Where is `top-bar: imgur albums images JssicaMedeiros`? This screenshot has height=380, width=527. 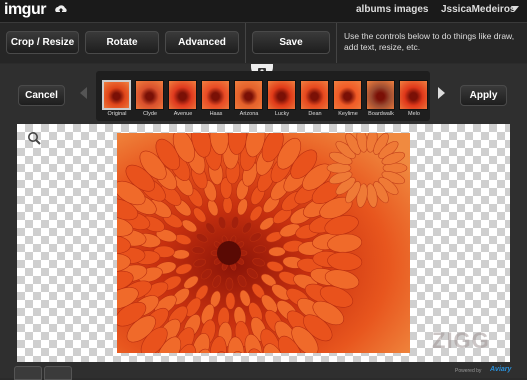 top-bar: imgur albums images JssicaMedeiros is located at coordinates (263, 11).